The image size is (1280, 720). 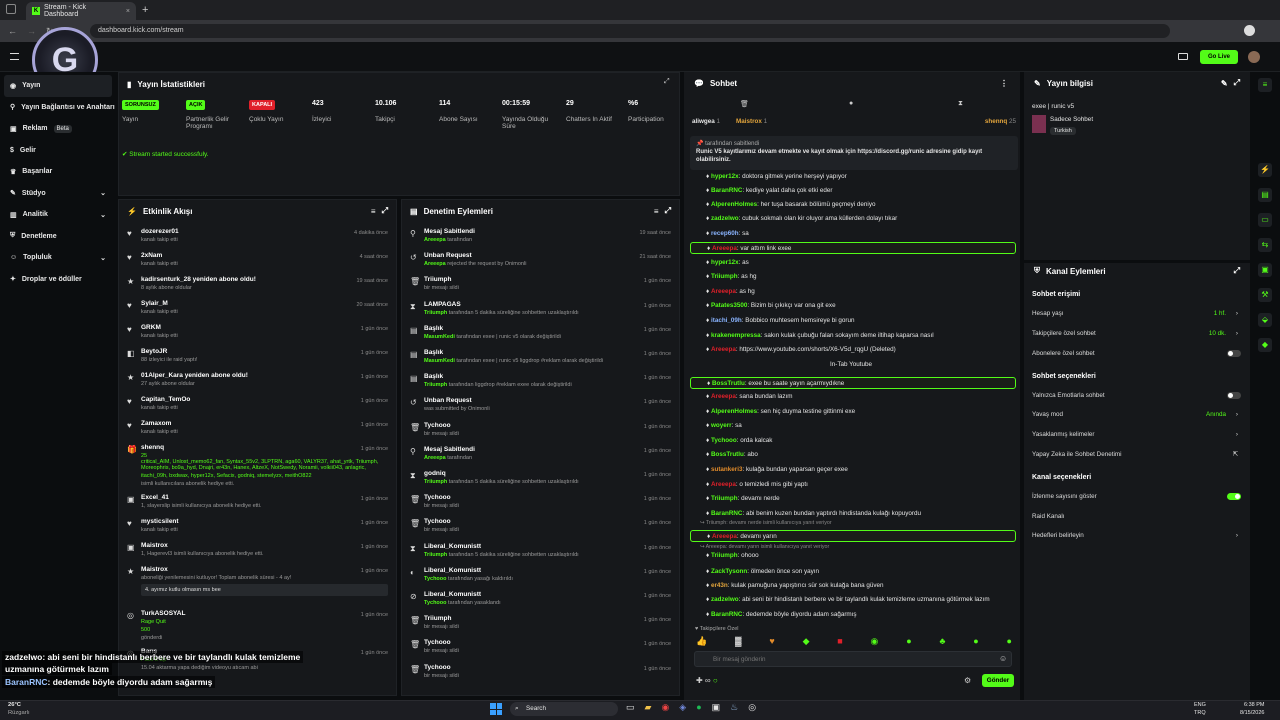 I want to click on sidebar-item-achievements: ♛ Başarılar, so click(x=58, y=172).